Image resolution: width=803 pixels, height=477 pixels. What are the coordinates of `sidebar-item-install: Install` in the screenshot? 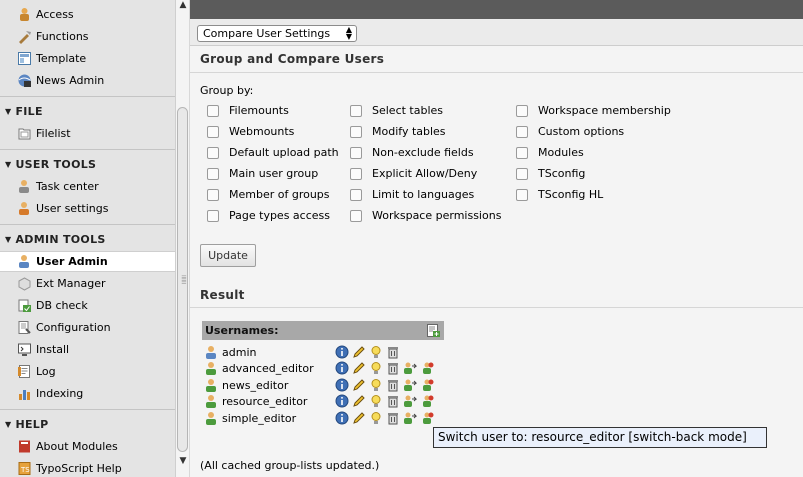 It's located at (87, 349).